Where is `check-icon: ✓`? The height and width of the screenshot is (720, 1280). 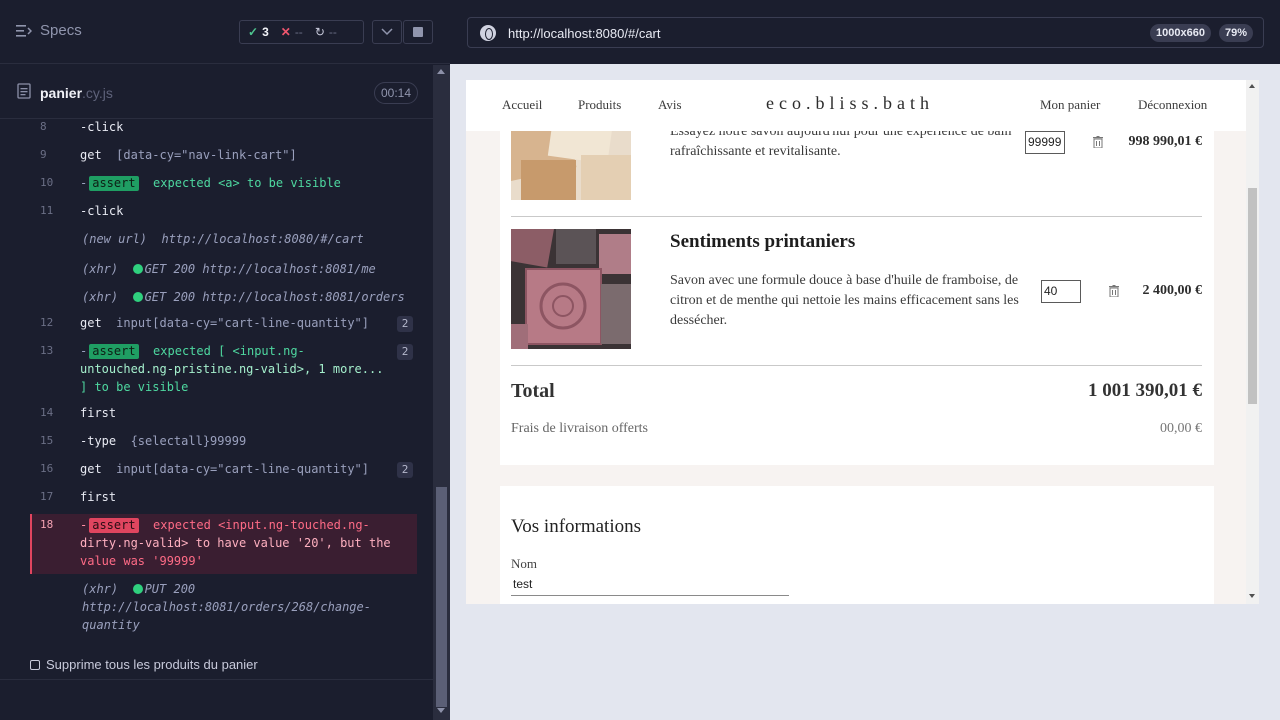 check-icon: ✓ is located at coordinates (253, 32).